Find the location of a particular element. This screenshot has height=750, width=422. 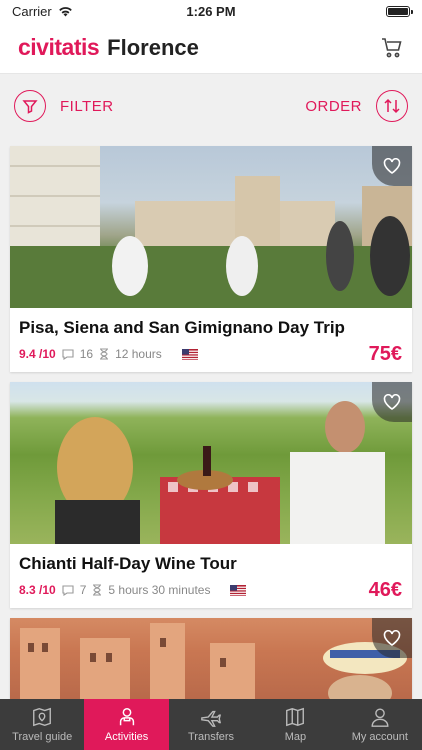

filter-button: FILTER is located at coordinates (64, 106).